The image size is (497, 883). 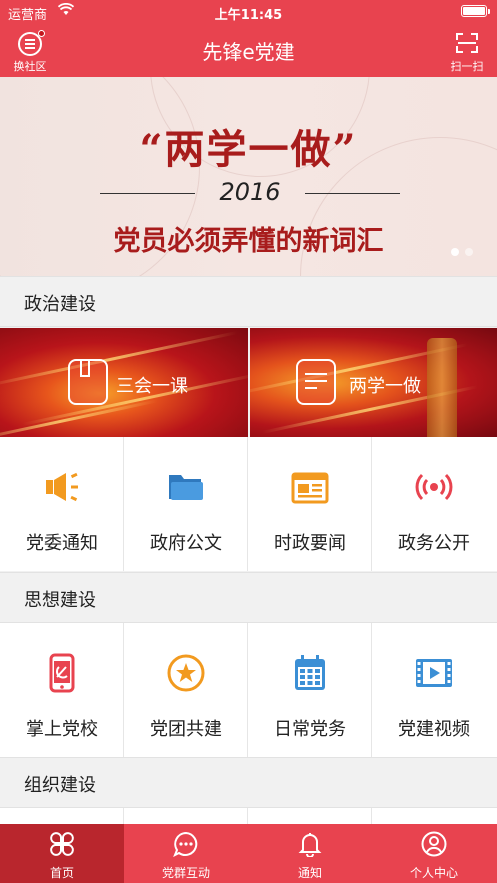 I want to click on calendar-icon, so click(x=310, y=673).